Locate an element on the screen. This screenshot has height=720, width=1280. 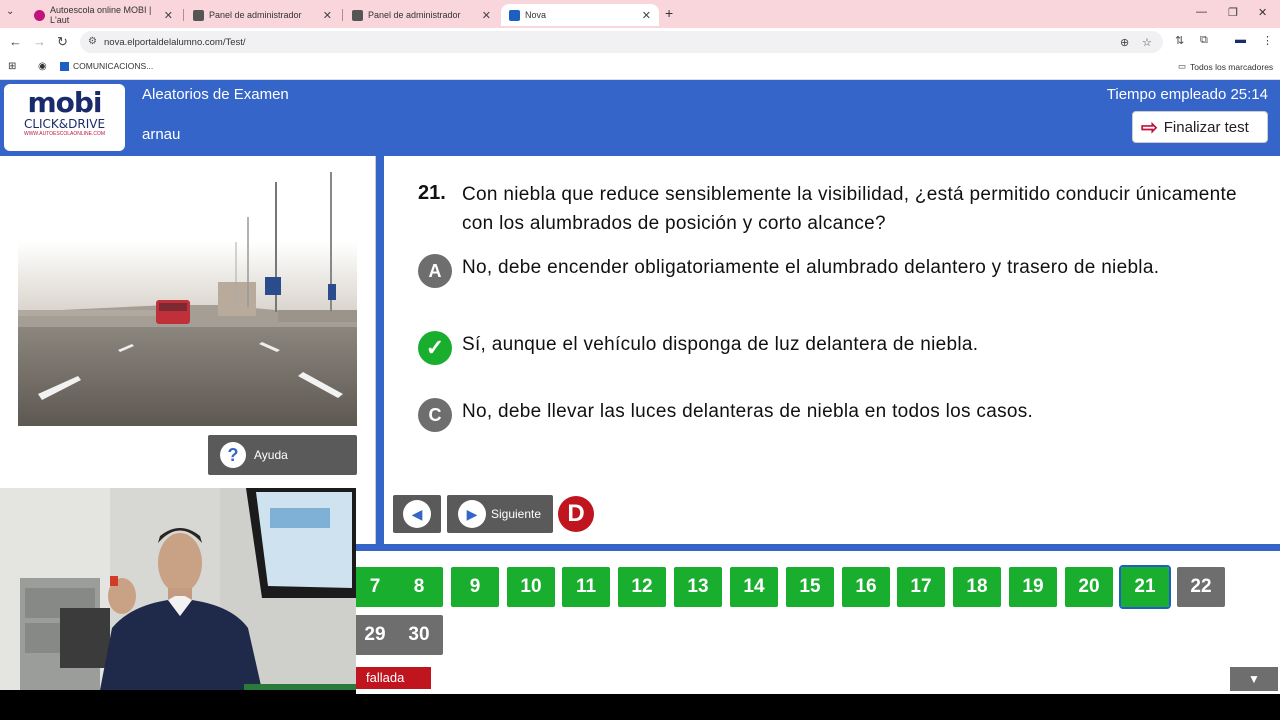
question-number: 21. is located at coordinates (432, 193).